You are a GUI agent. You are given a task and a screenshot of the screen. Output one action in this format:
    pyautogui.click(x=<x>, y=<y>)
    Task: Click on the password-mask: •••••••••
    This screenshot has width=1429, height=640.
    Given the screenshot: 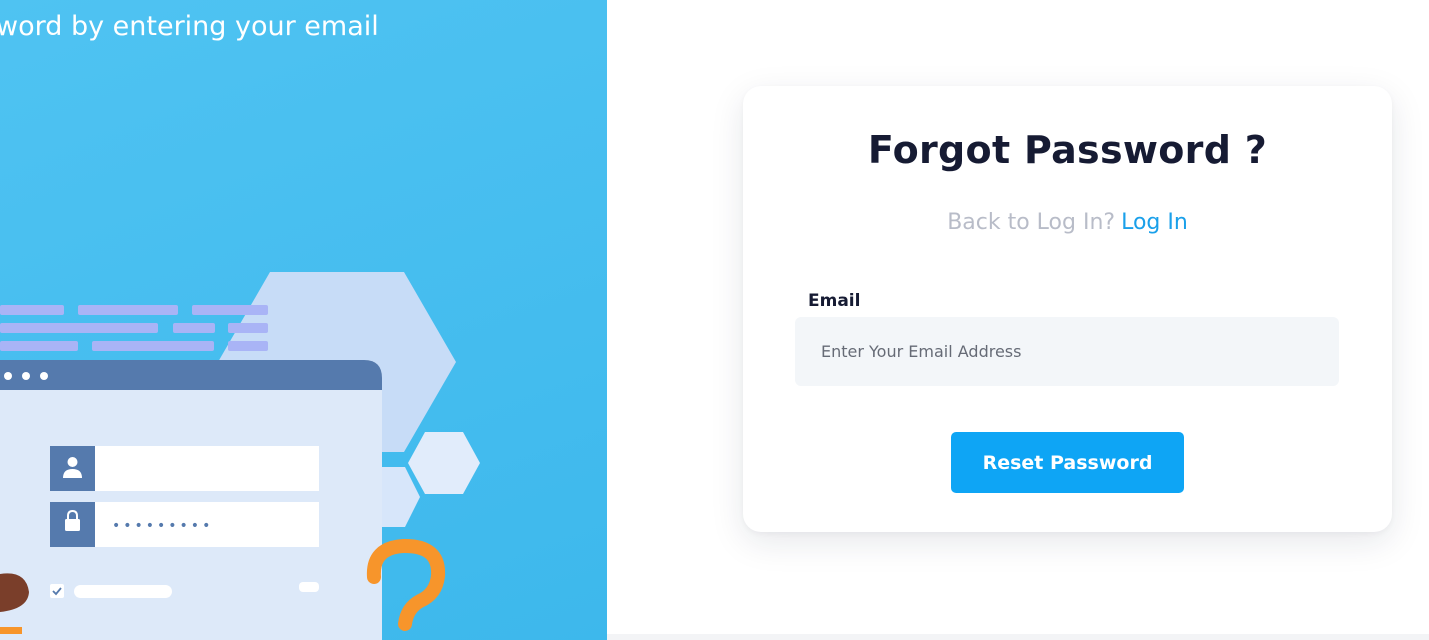 What is the action you would take?
    pyautogui.click(x=162, y=526)
    